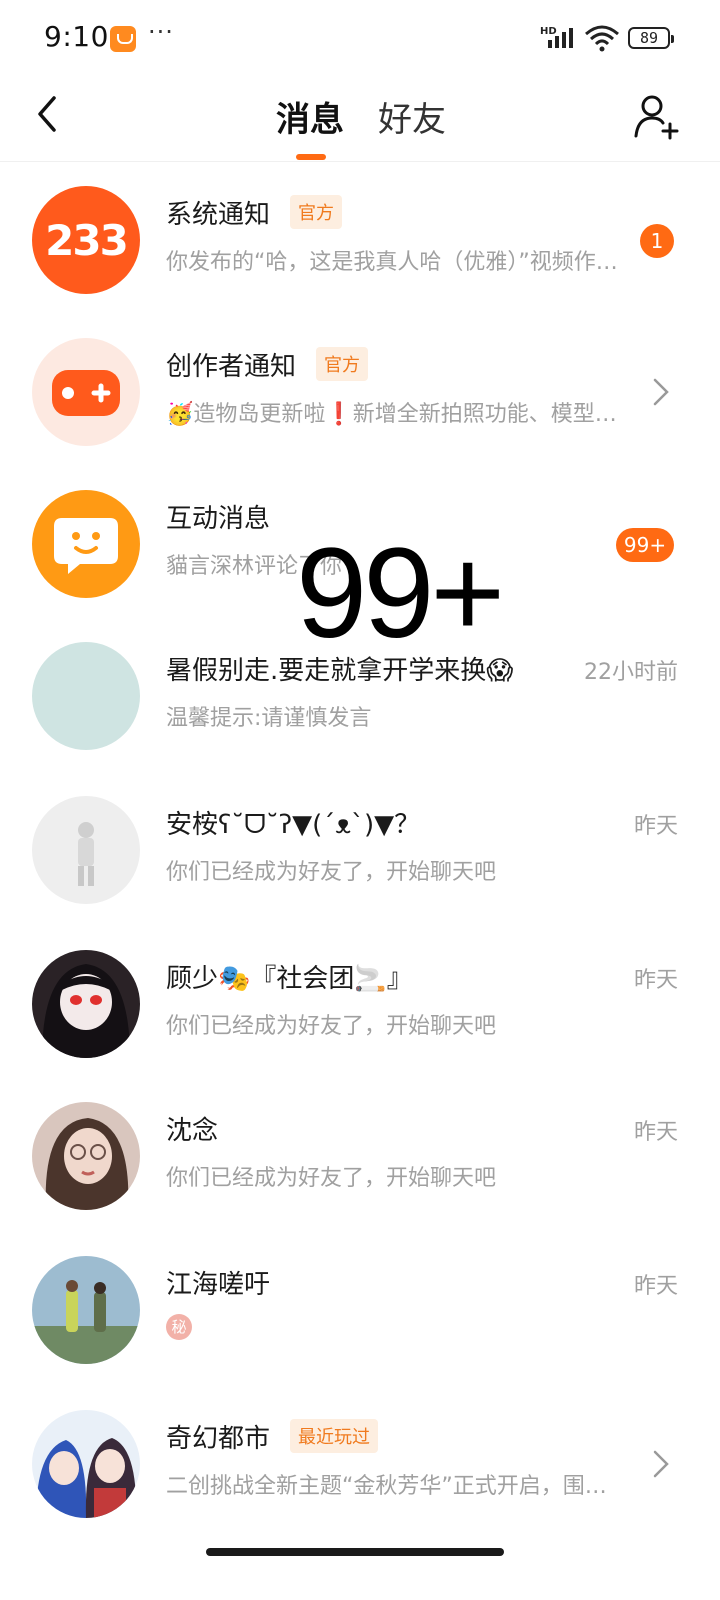  I want to click on row-title: 安桉ʕ˘ᗜ˘ʔ▼(´ᴥ`)▼？, so click(293, 824).